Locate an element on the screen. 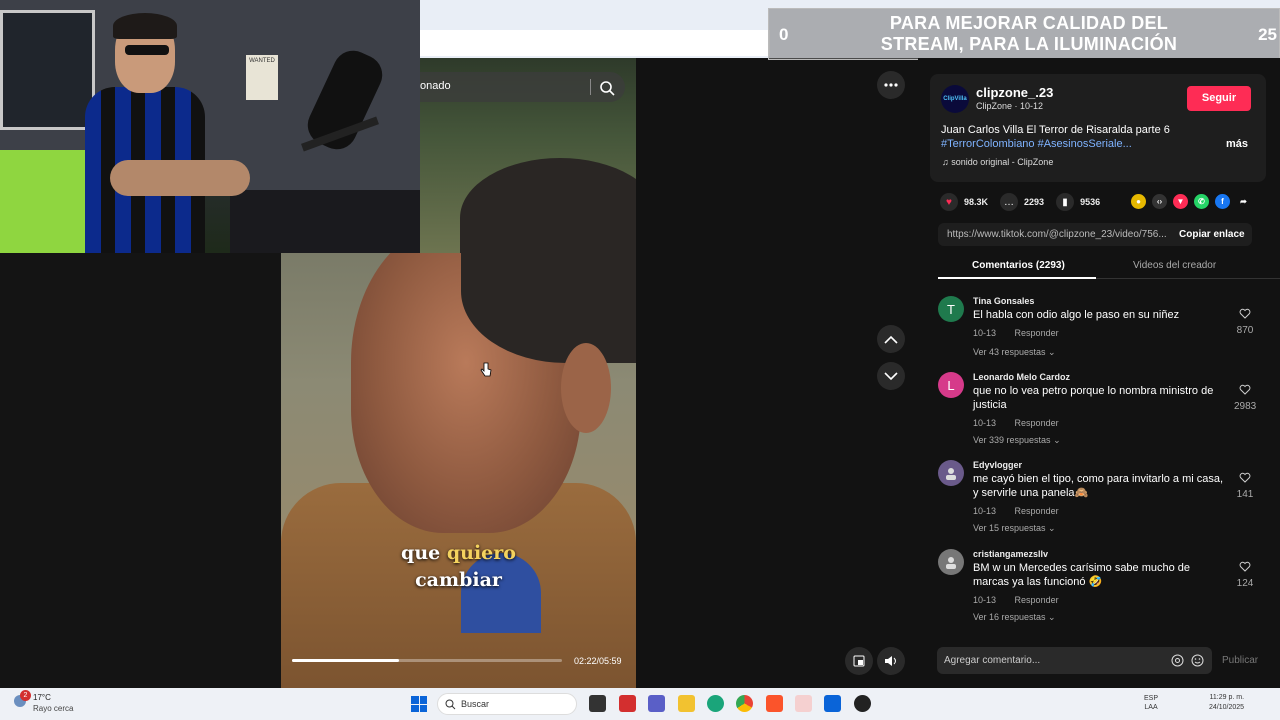 Image resolution: width=1280 pixels, height=720 pixels. author-username: clipzone_.23 is located at coordinates (1014, 92).